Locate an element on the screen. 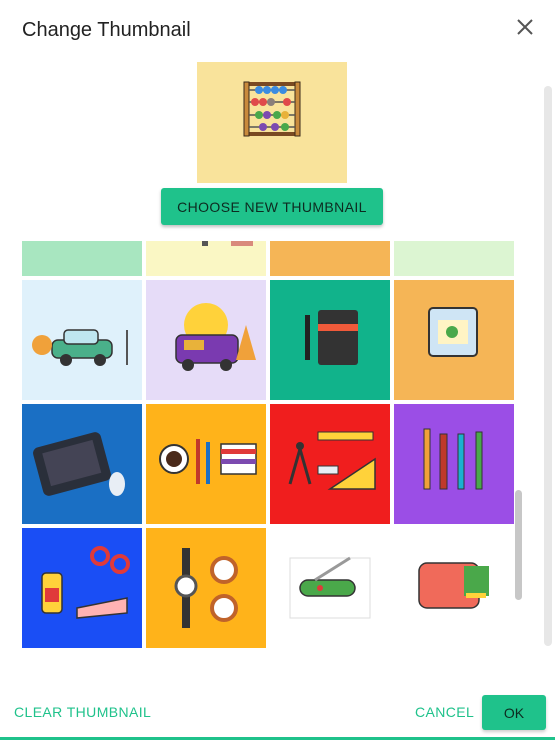 Image resolution: width=555 pixels, height=740 pixels. ok-button: OK is located at coordinates (514, 712).